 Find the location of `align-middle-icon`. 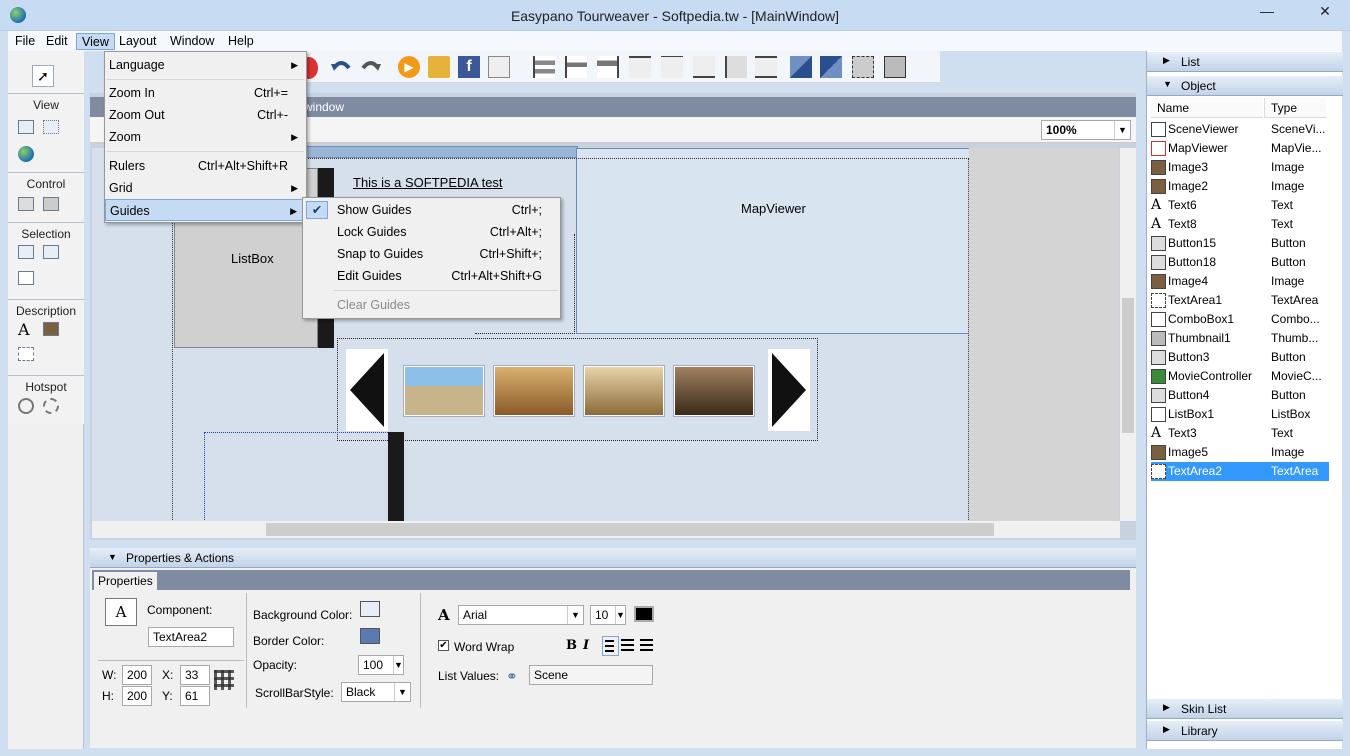

align-middle-icon is located at coordinates (672, 67).